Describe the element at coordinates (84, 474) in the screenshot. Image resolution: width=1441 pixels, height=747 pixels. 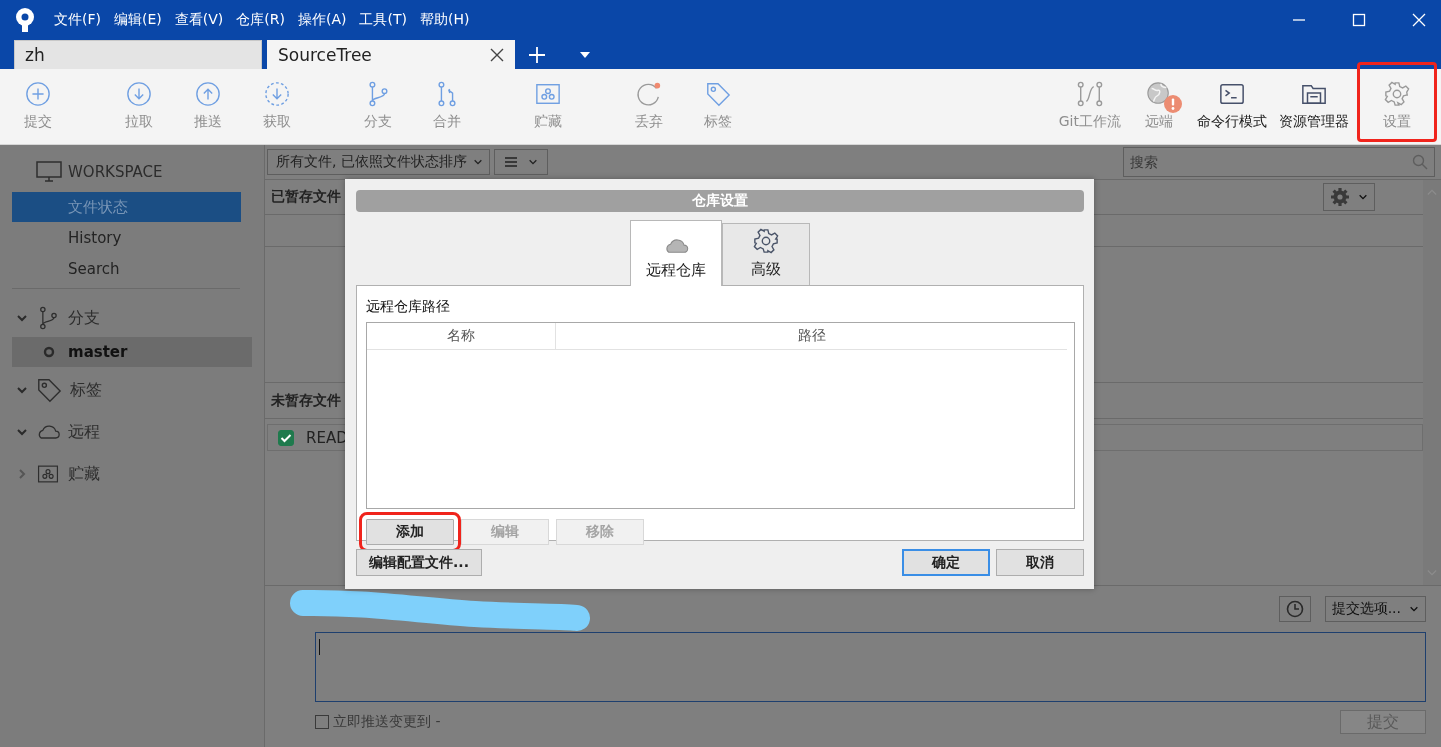
I see `group-label: 贮藏` at that location.